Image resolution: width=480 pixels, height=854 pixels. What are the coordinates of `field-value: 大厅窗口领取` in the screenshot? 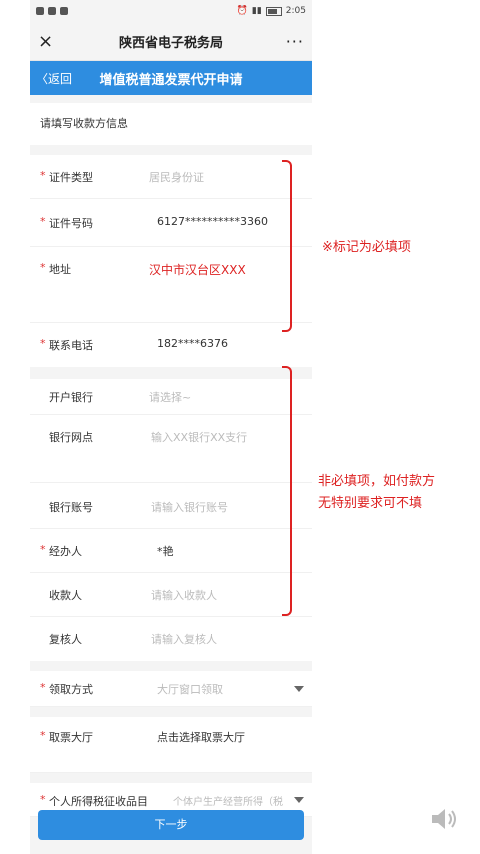 It's located at (190, 689).